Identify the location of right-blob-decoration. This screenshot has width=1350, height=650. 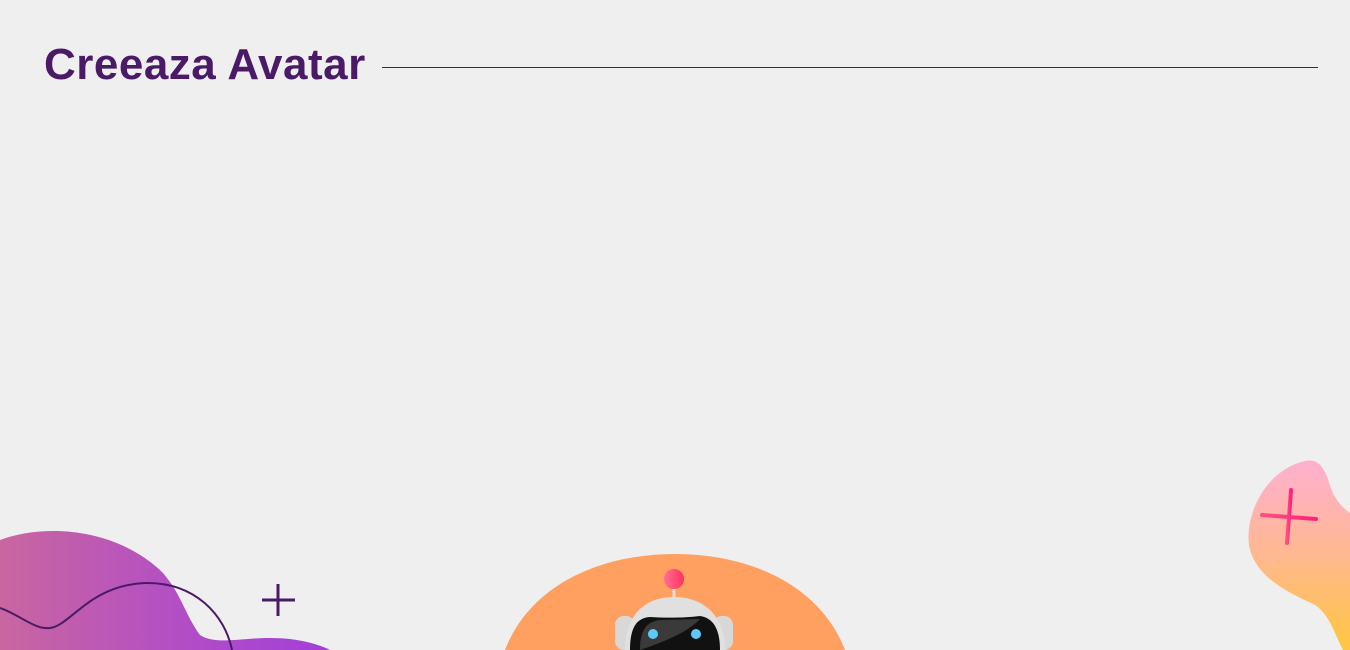
(1299, 555).